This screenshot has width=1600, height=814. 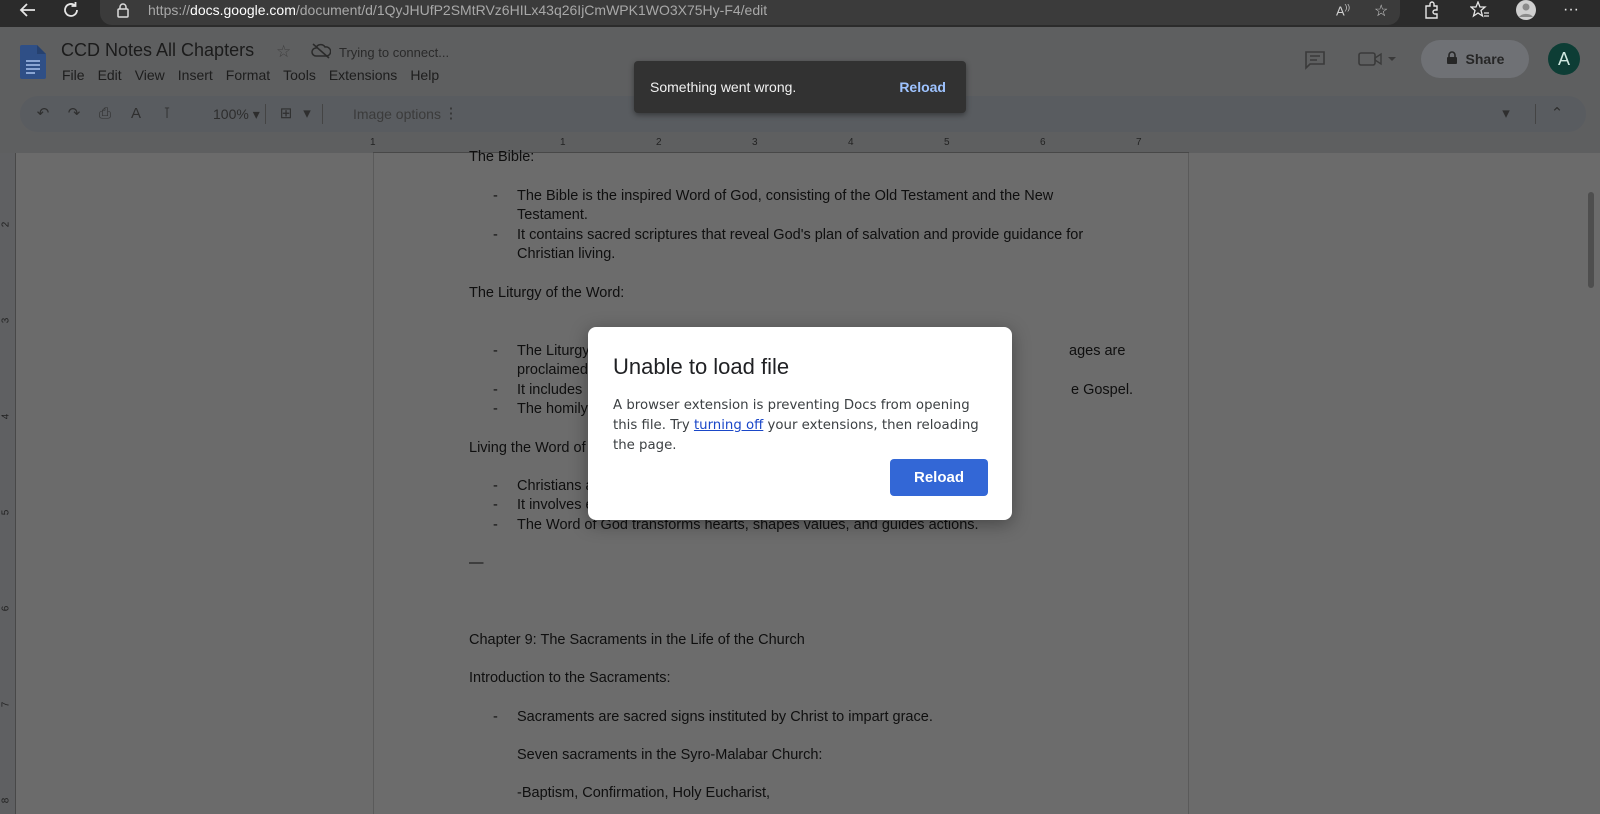 What do you see at coordinates (1485, 59) in the screenshot?
I see `share-label: Share` at bounding box center [1485, 59].